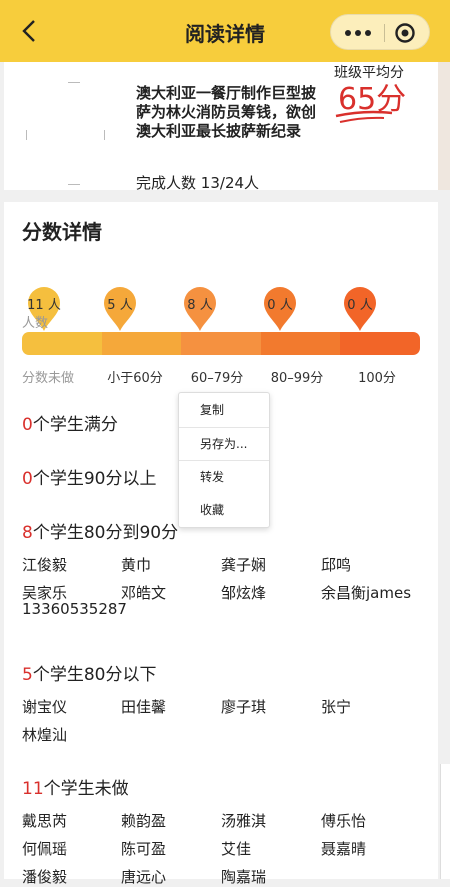 This screenshot has width=450, height=887. Describe the element at coordinates (68, 129) in the screenshot. I see `article-thumbnail` at that location.